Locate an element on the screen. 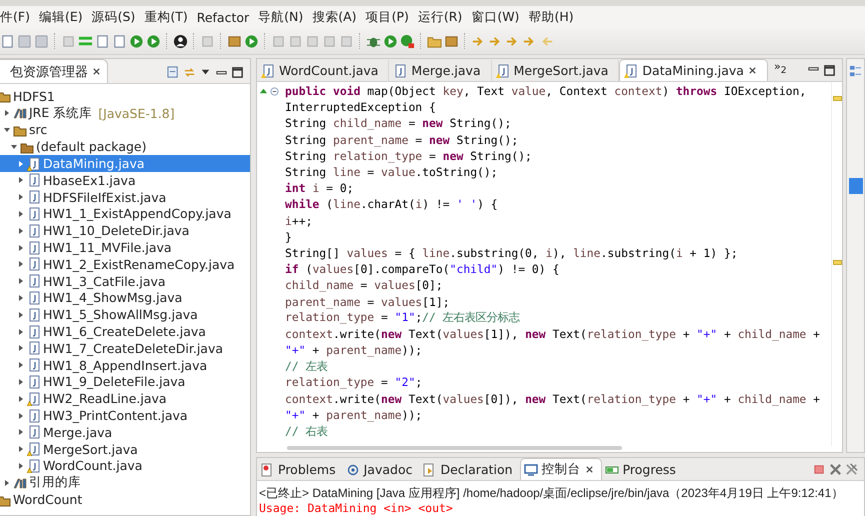 The image size is (865, 516). java-file-icon is located at coordinates (631, 71).